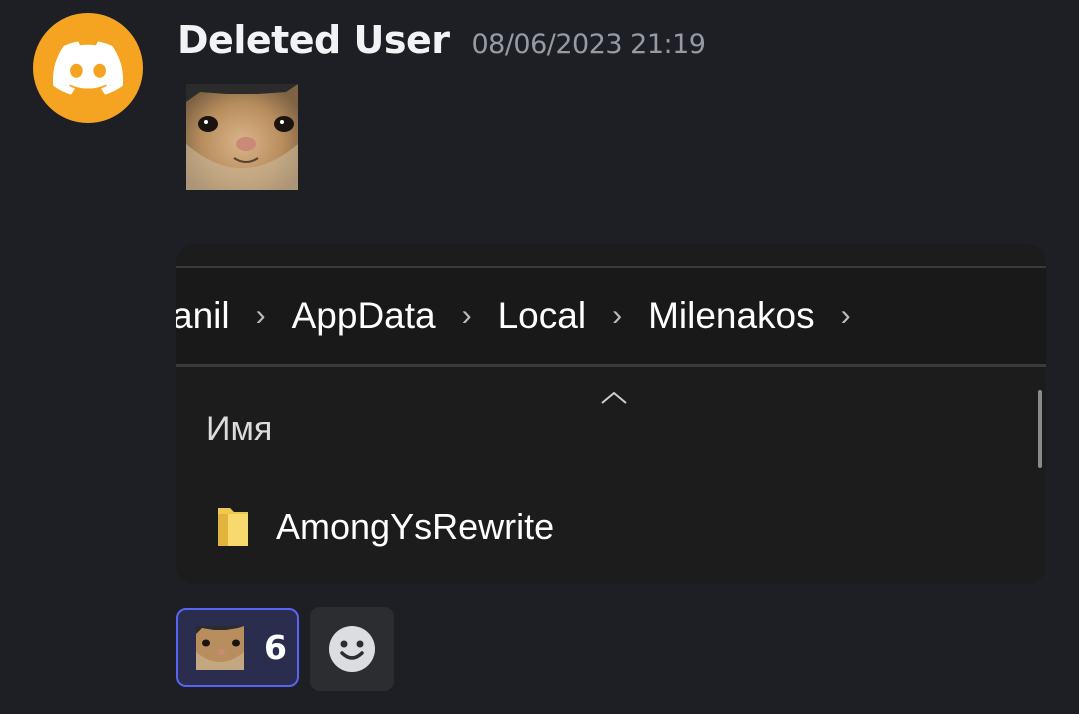 This screenshot has height=714, width=1079. Describe the element at coordinates (313, 40) in the screenshot. I see `author-name: Deleted User` at that location.